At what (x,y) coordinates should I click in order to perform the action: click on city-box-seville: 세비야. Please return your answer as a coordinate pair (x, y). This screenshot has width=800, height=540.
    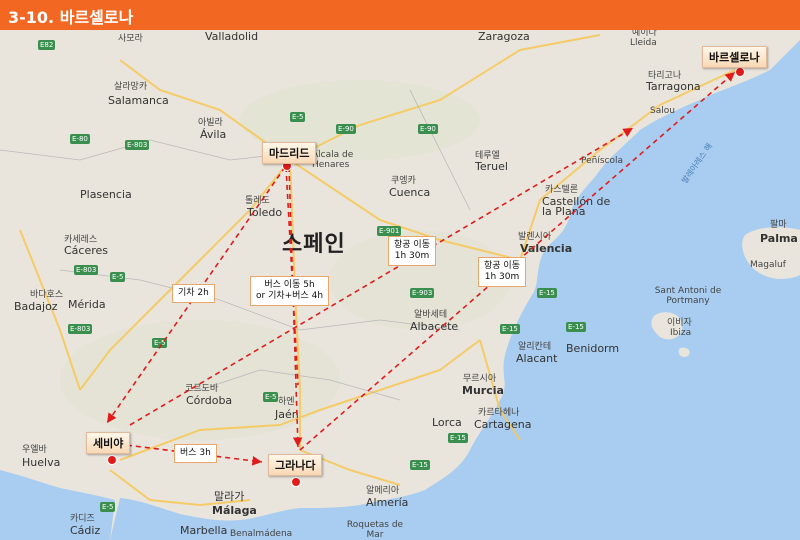
    Looking at the image, I should click on (108, 443).